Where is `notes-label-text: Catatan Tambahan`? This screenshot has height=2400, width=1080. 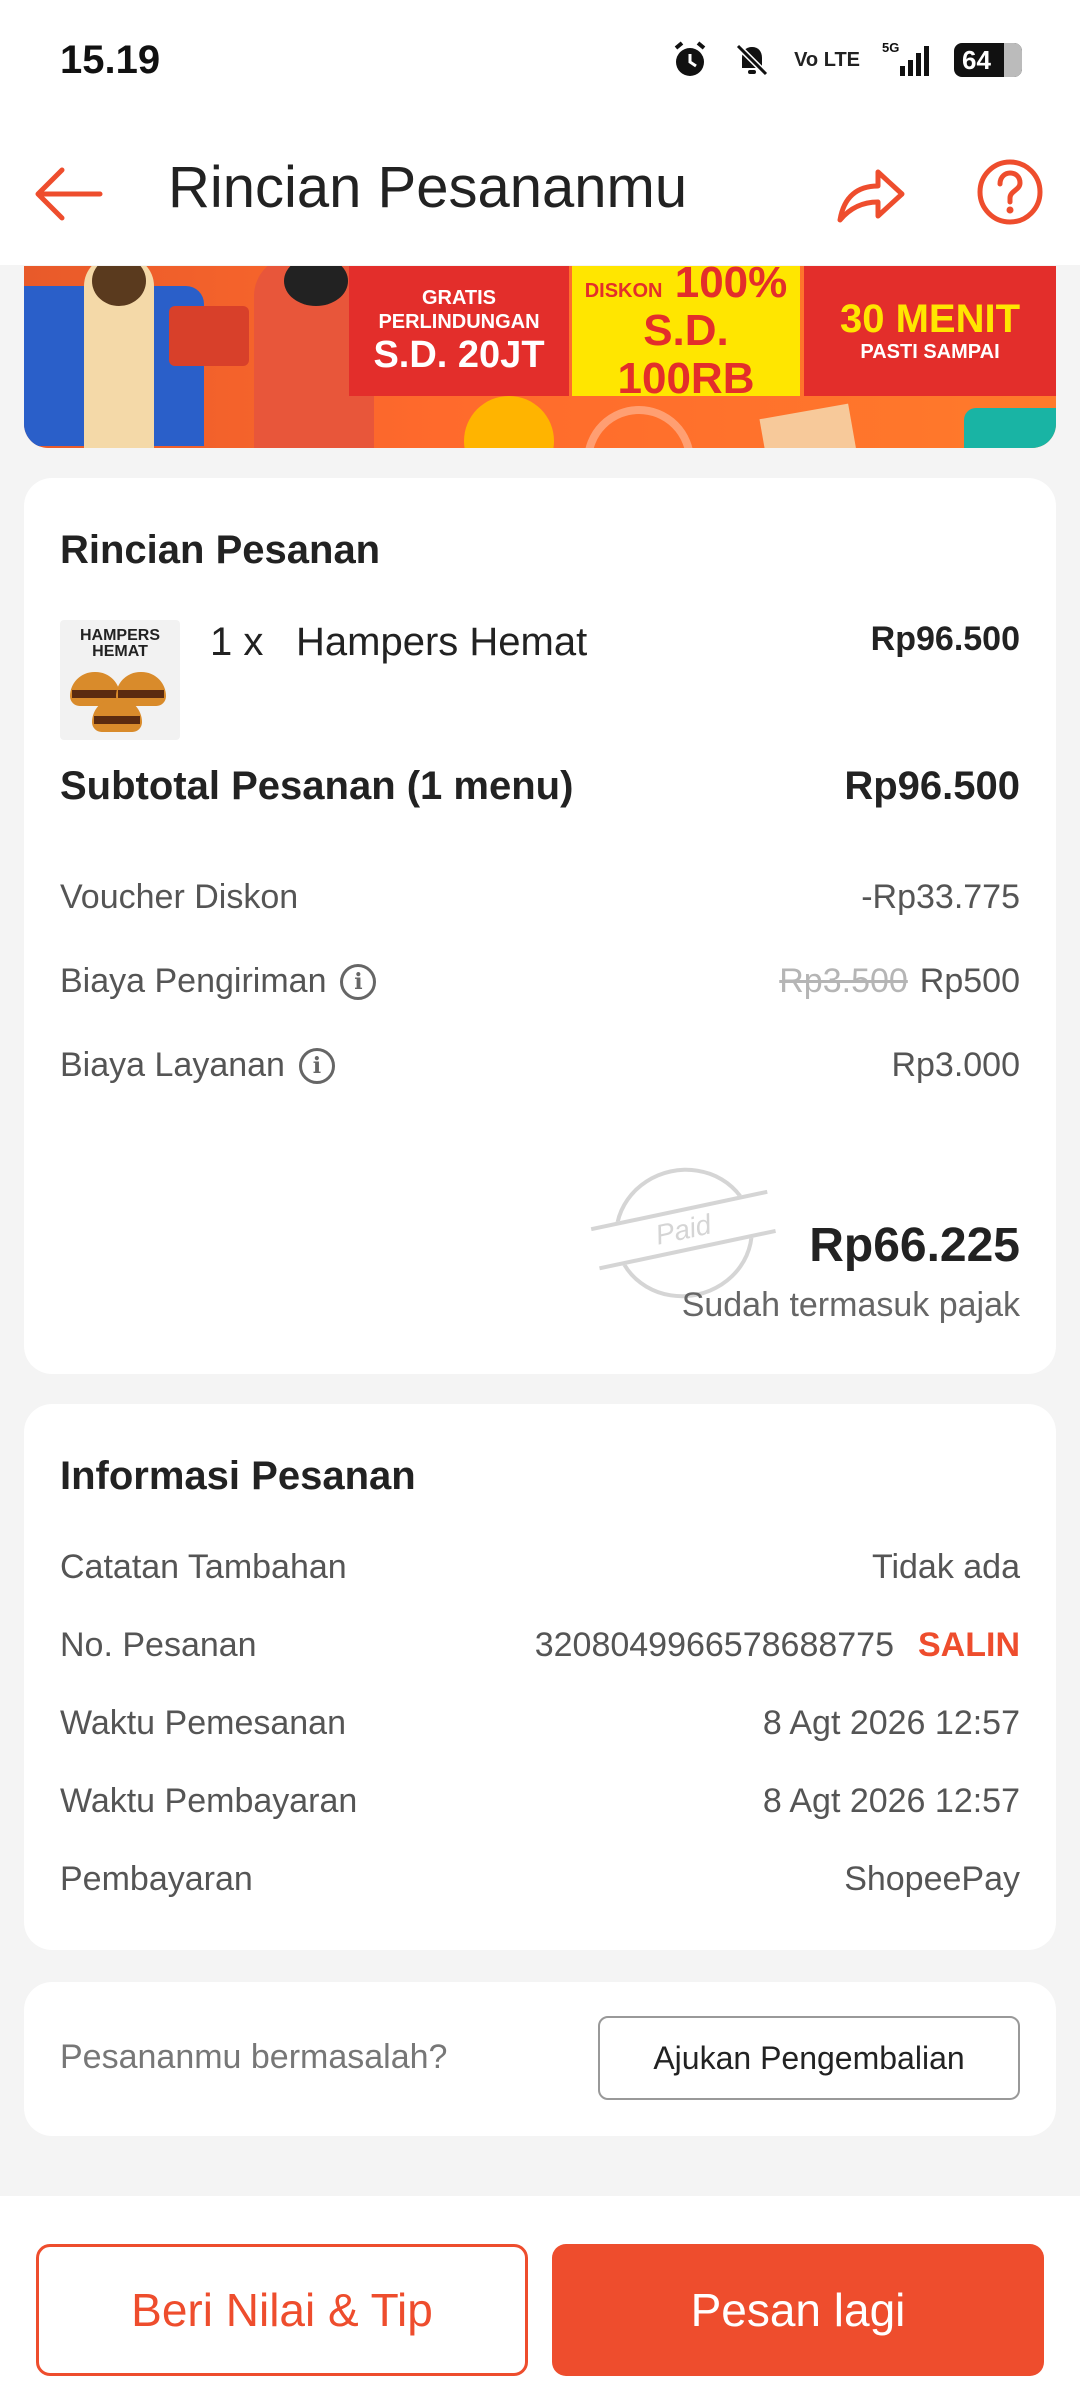 notes-label-text: Catatan Tambahan is located at coordinates (203, 1567).